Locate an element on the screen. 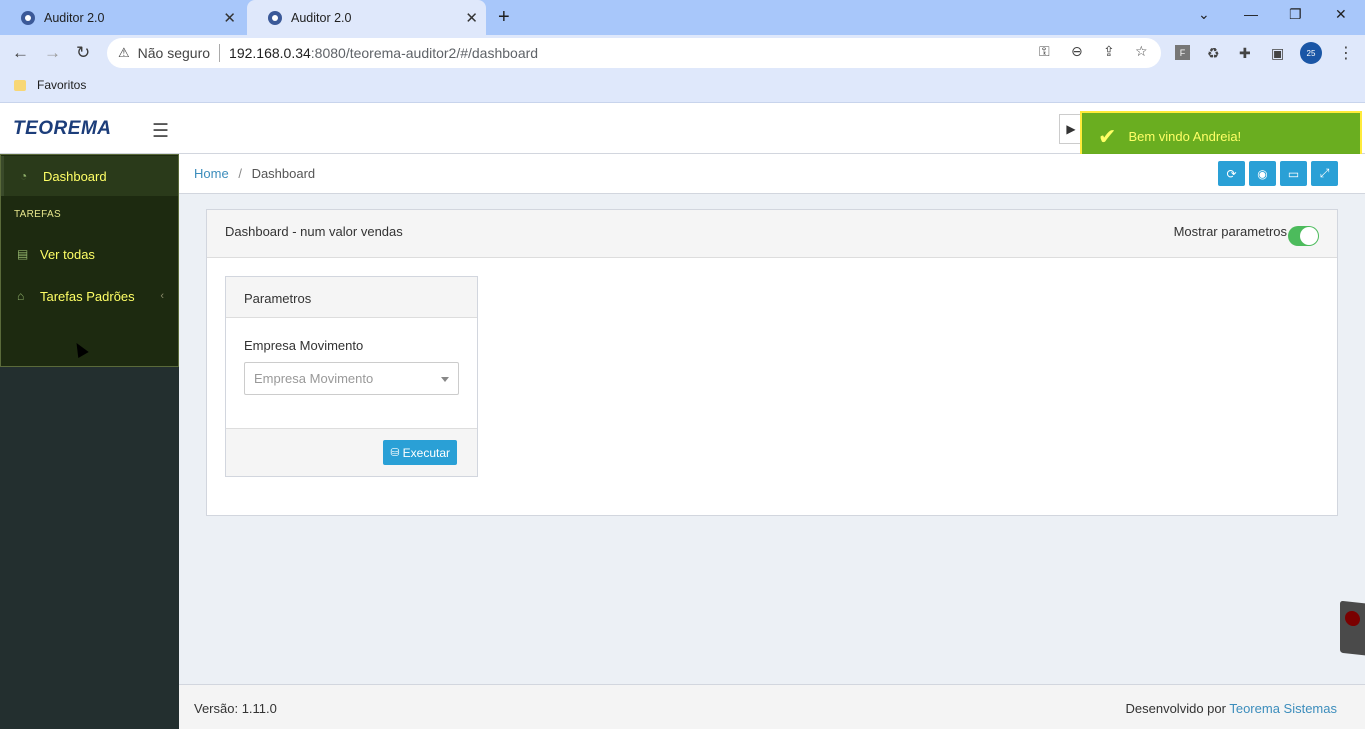 The width and height of the screenshot is (1365, 729). sidebar-section-header: TAREFAS is located at coordinates (37, 214).